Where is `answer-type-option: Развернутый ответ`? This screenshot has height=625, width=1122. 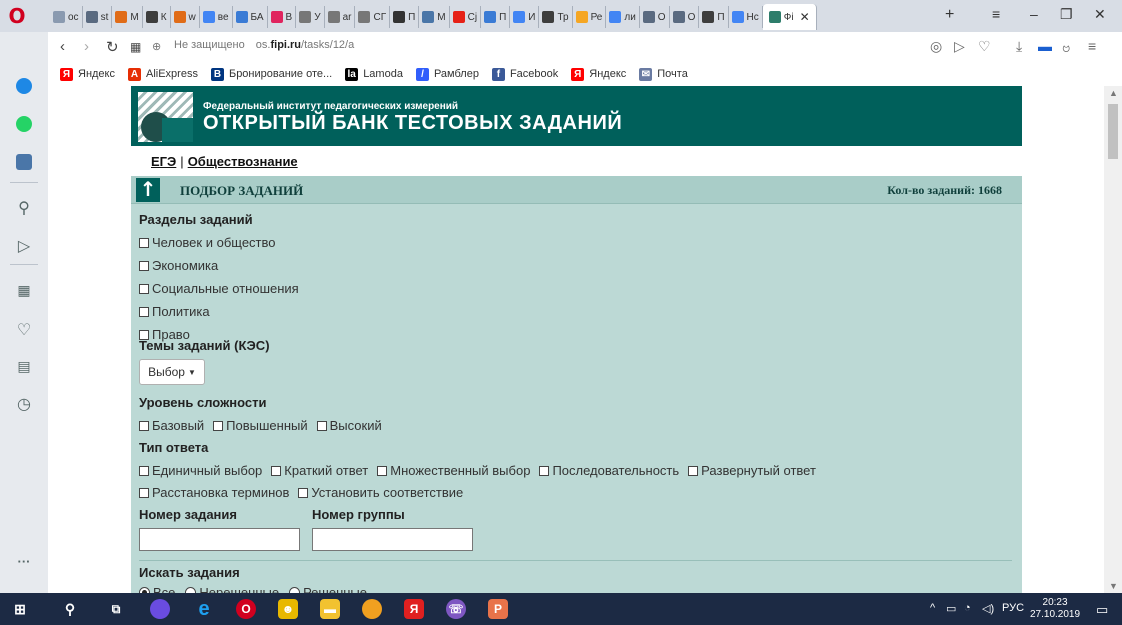
answer-type-option: Развернутый ответ is located at coordinates (752, 470).